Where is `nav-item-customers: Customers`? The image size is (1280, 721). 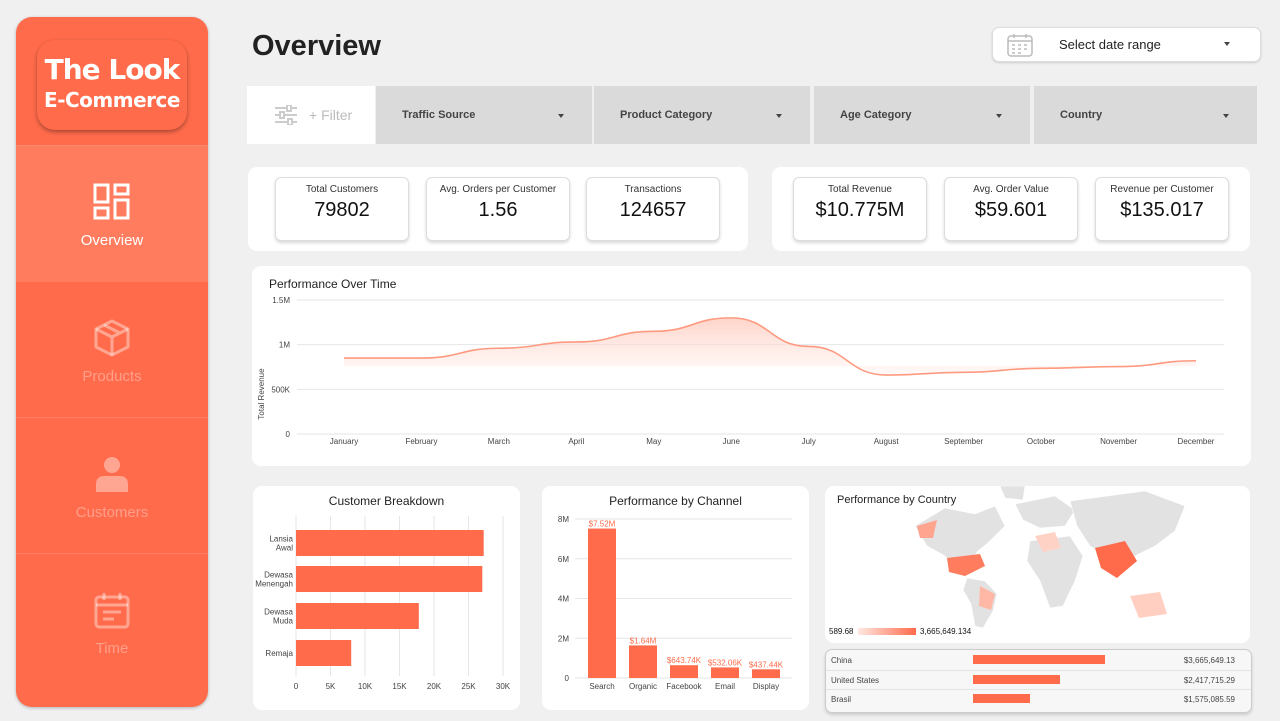 nav-item-customers: Customers is located at coordinates (112, 485).